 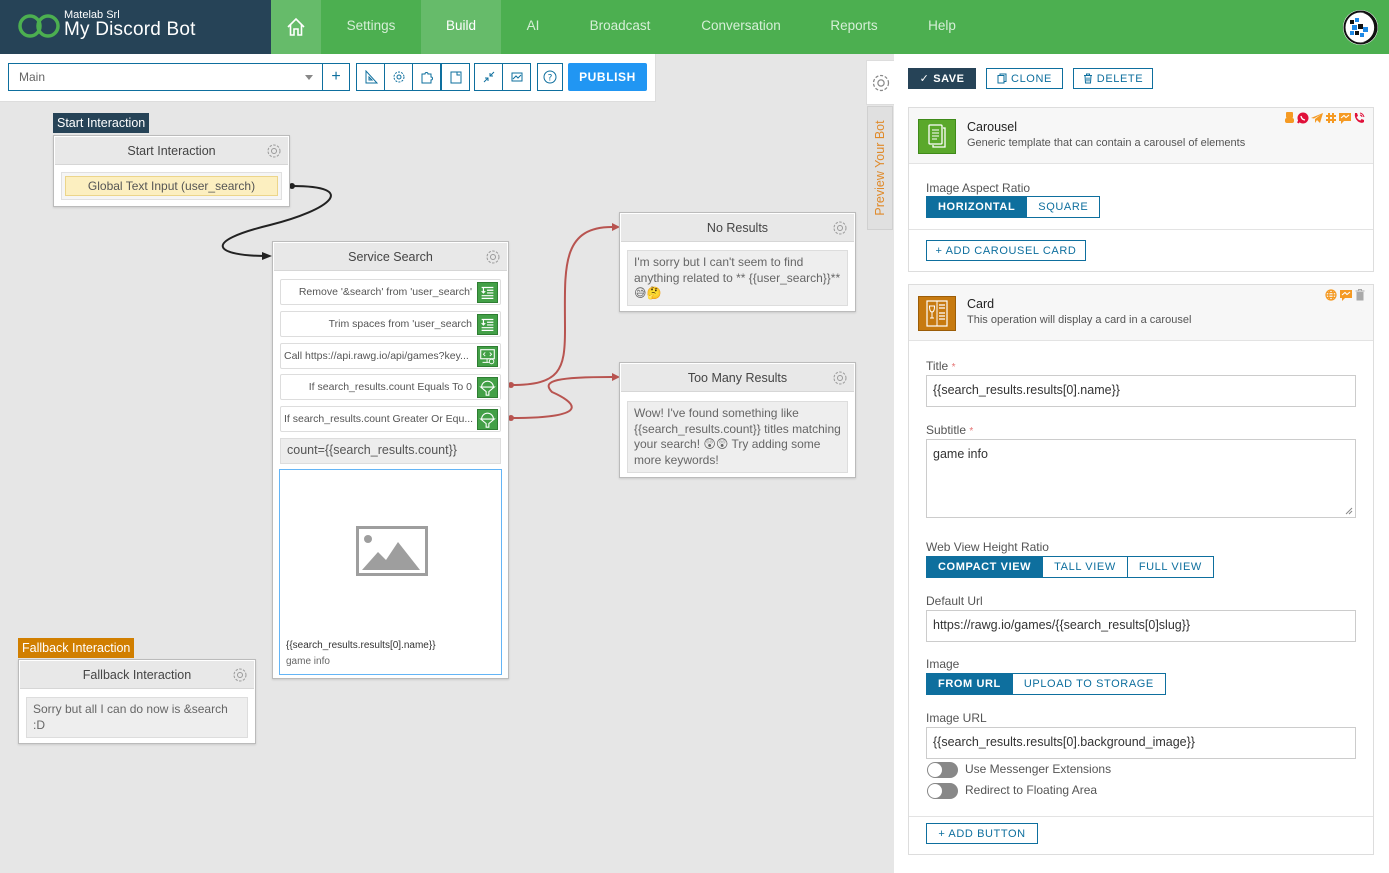 What do you see at coordinates (308, 661) in the screenshot?
I see `card-preview-subtitle: game info` at bounding box center [308, 661].